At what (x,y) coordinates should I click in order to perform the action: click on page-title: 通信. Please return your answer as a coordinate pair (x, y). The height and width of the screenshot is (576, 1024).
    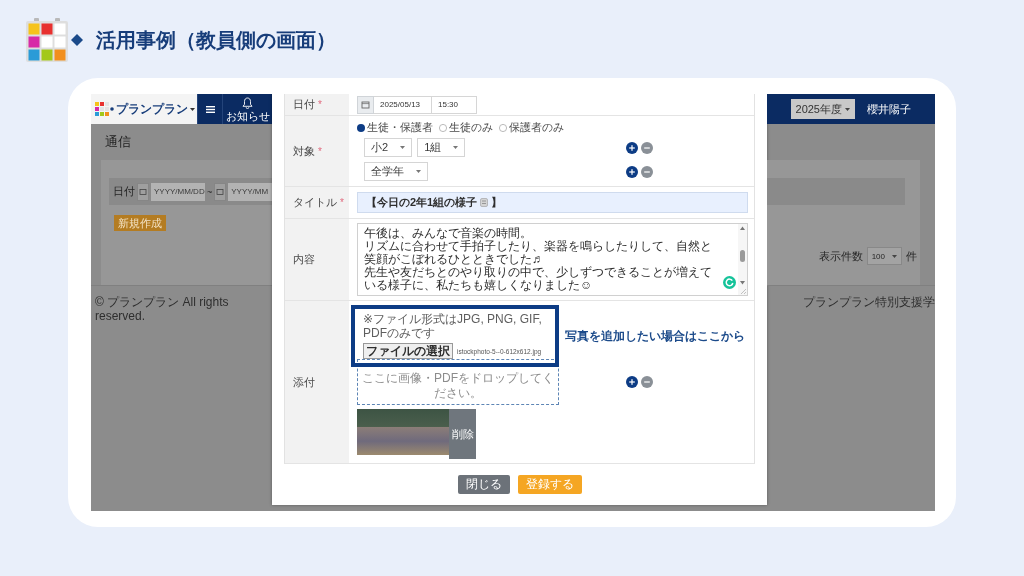
    Looking at the image, I should click on (118, 142).